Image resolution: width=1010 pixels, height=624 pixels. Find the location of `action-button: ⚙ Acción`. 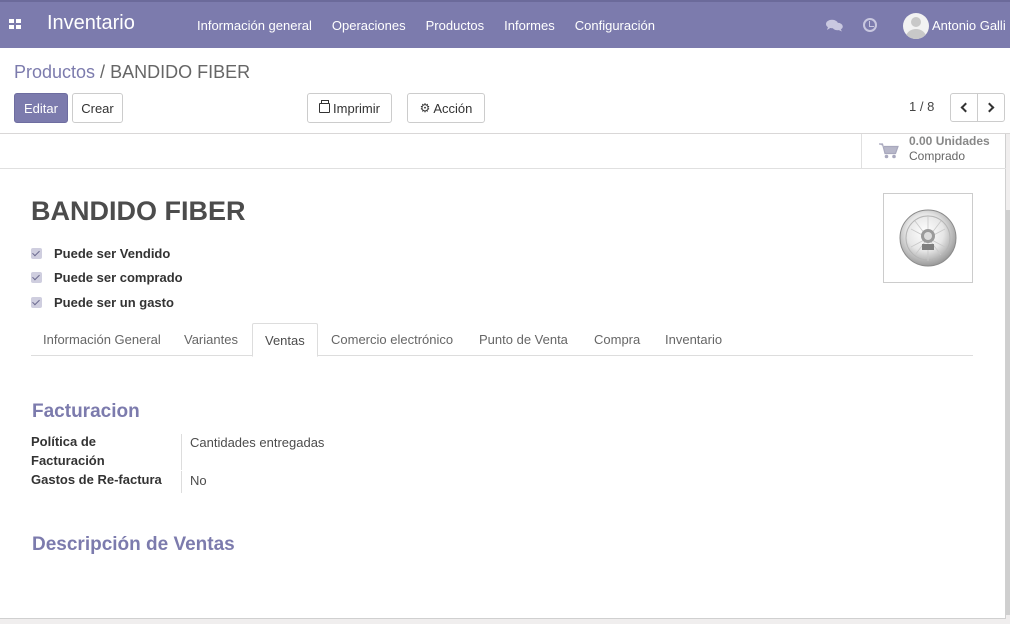

action-button: ⚙ Acción is located at coordinates (446, 108).